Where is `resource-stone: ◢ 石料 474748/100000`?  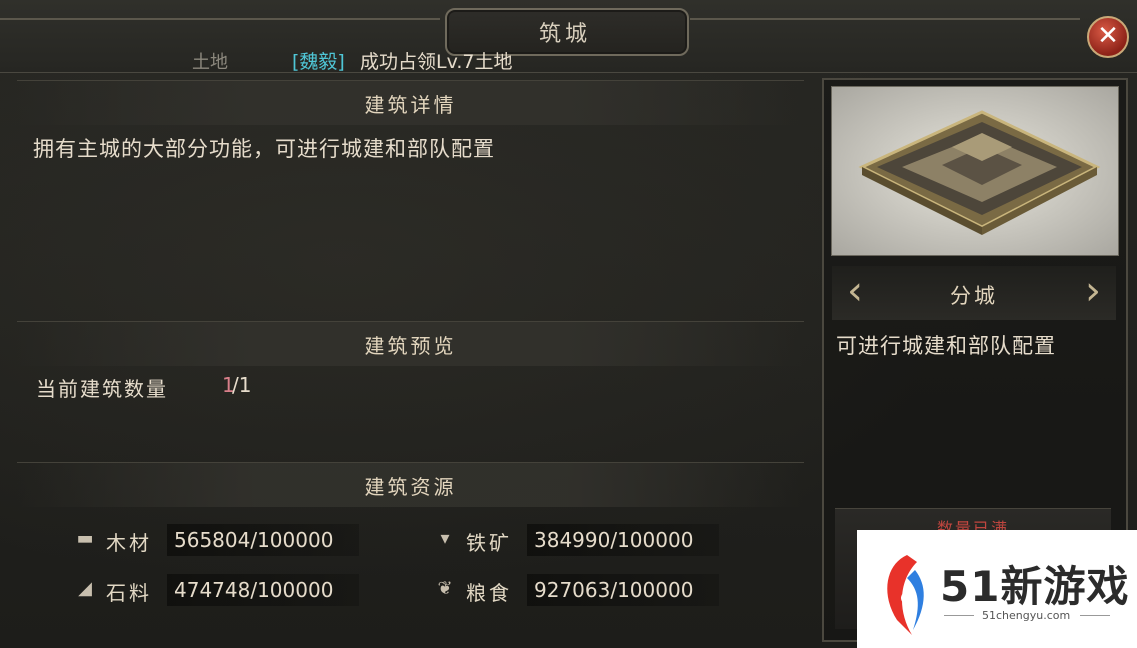
resource-stone: ◢ 石料 474748/100000 is located at coordinates (215, 590).